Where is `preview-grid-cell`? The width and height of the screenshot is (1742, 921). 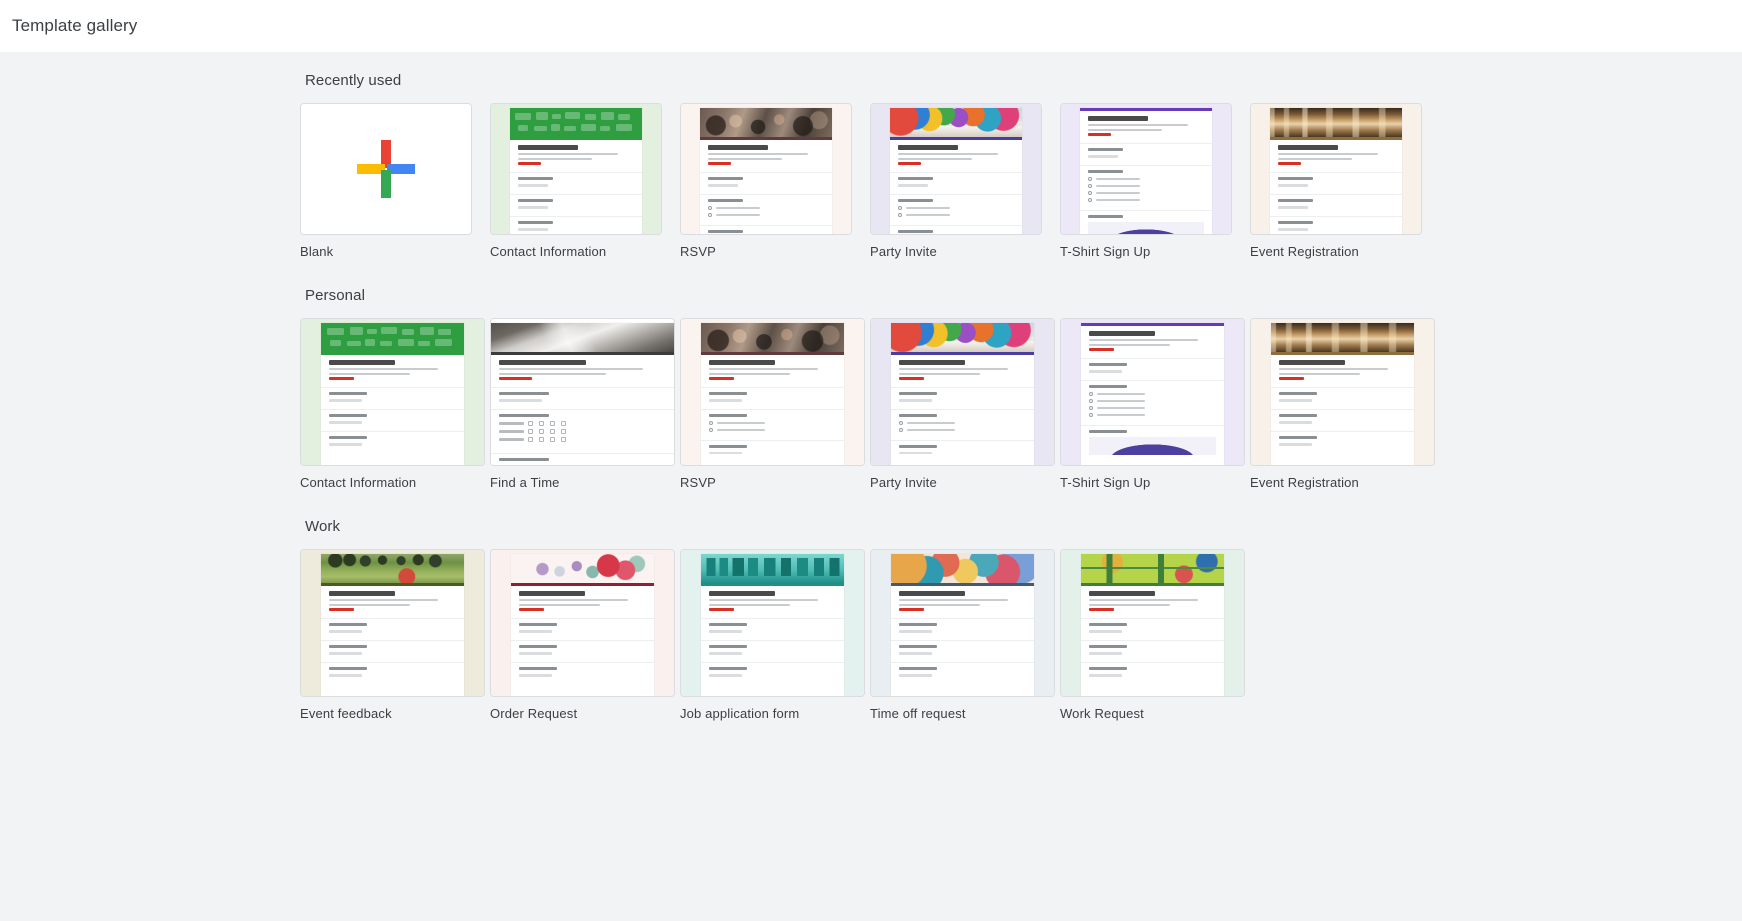
preview-grid-cell is located at coordinates (531, 423).